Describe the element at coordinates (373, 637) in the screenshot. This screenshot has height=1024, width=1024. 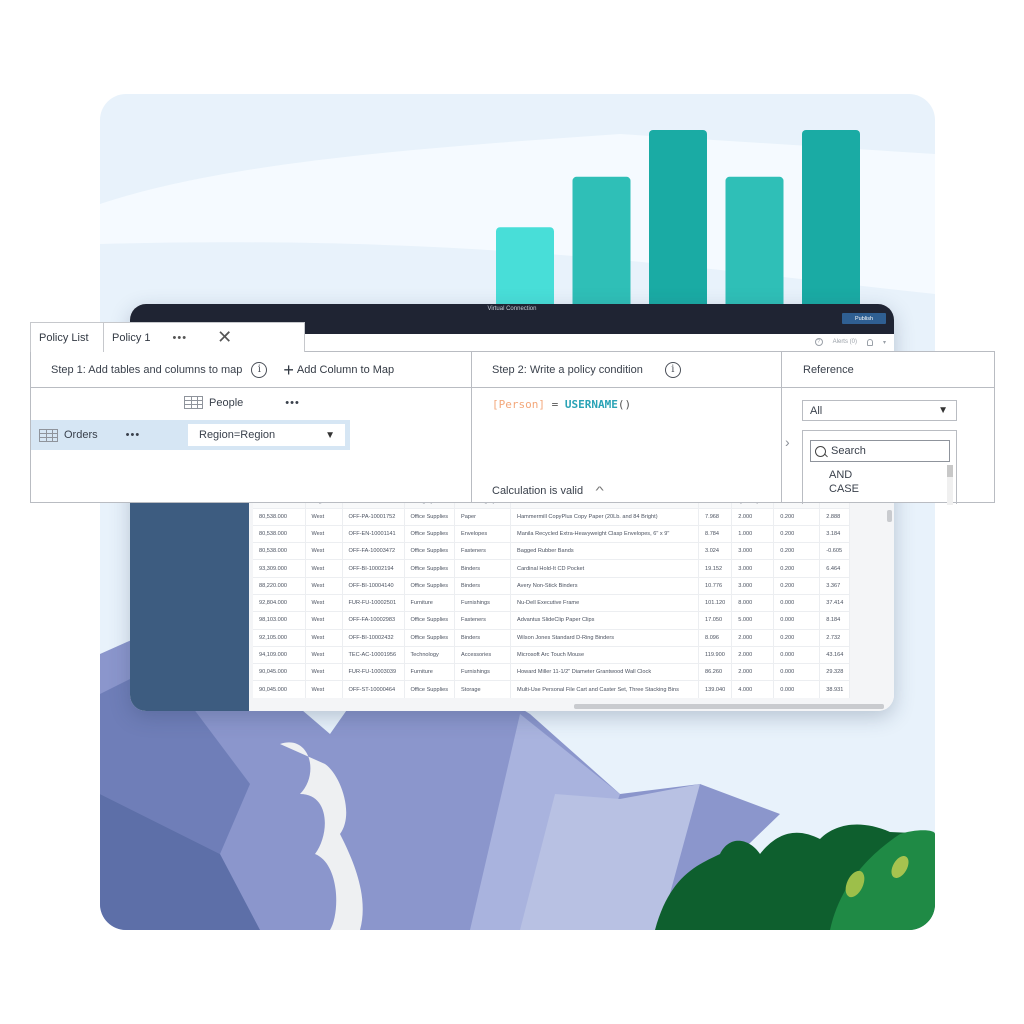
I see `table-cell: OFF-BI-10002432` at that location.